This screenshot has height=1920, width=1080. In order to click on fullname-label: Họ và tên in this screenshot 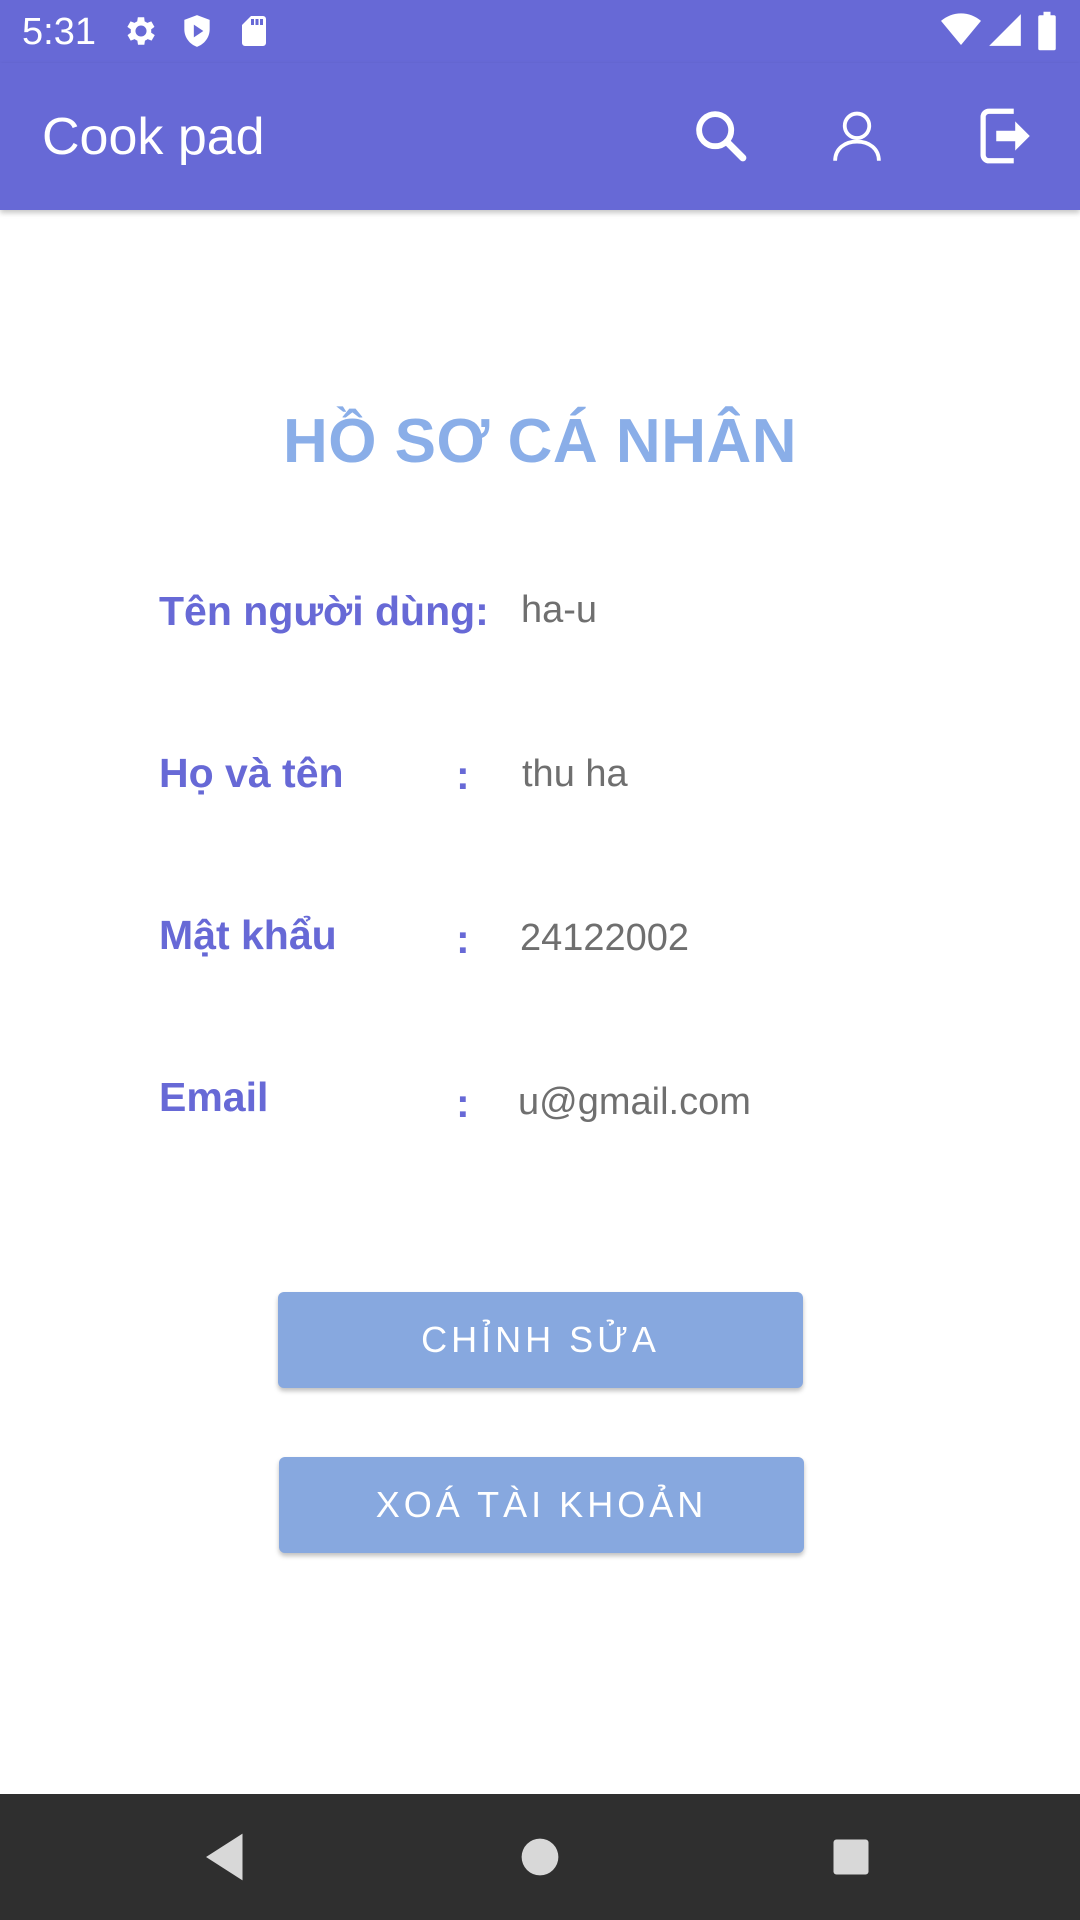, I will do `click(251, 773)`.